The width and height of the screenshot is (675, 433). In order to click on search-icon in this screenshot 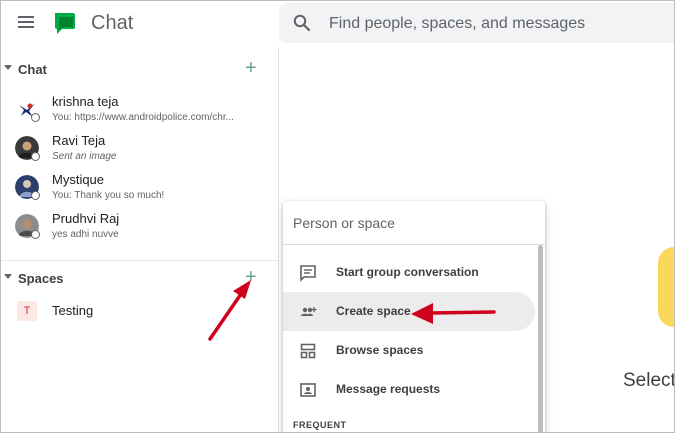, I will do `click(302, 23)`.